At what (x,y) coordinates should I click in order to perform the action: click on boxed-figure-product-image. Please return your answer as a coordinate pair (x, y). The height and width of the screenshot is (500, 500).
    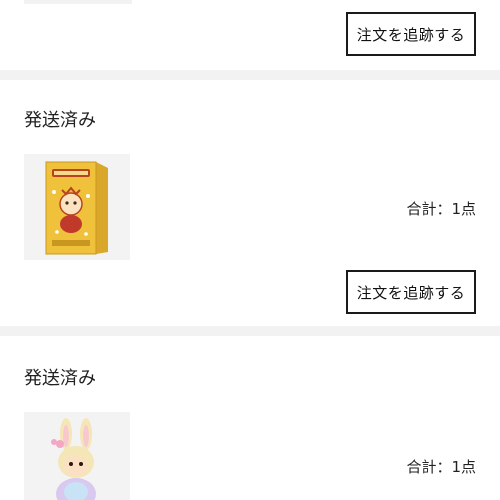
    Looking at the image, I should click on (77, 207).